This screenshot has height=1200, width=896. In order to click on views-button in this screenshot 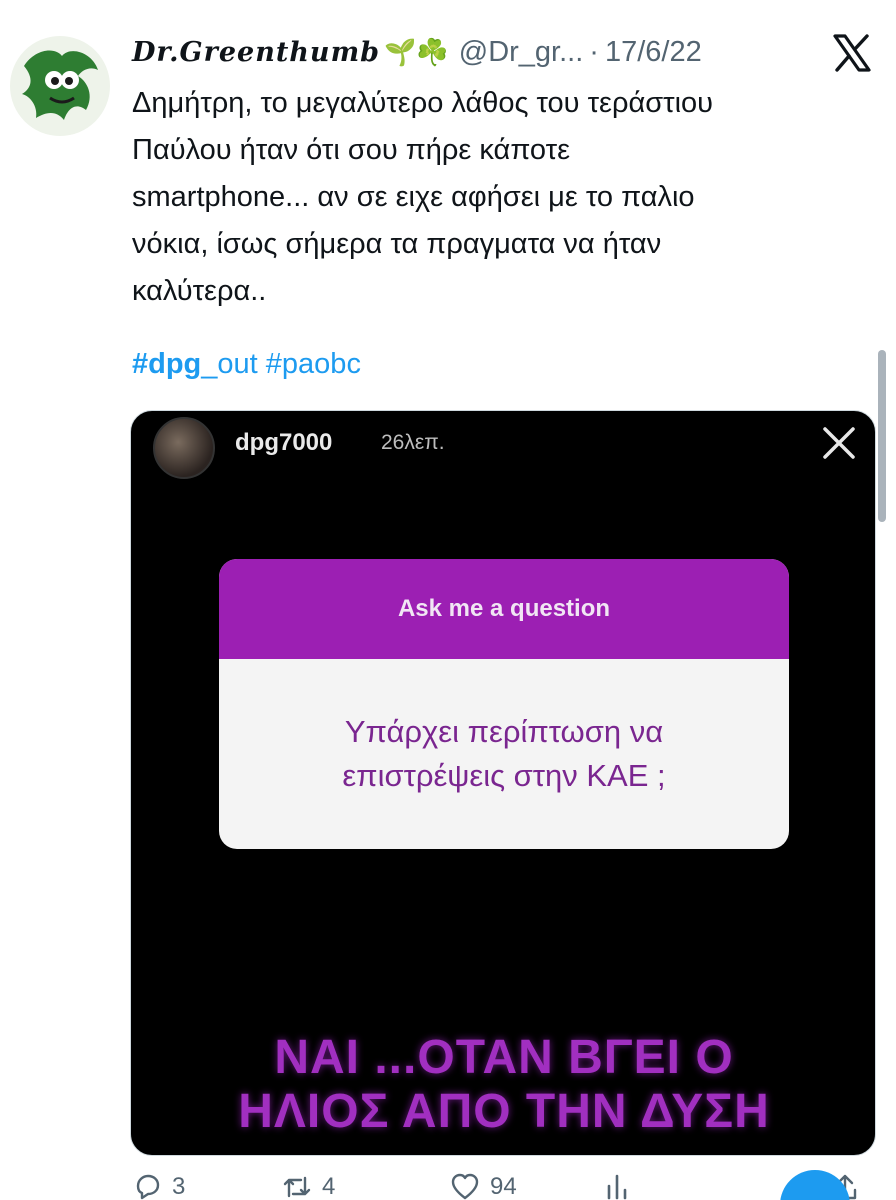, I will do `click(617, 1186)`.